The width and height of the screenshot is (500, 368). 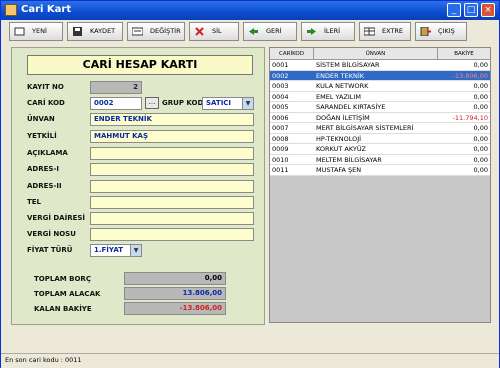 I want to click on cari-kod-label: CARİ KOD, so click(x=46, y=103).